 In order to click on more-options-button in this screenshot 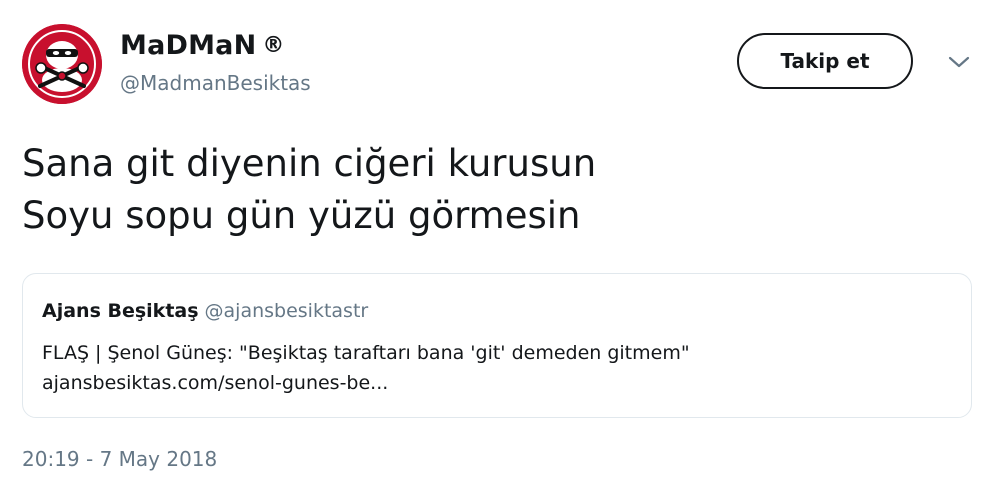, I will do `click(959, 62)`.